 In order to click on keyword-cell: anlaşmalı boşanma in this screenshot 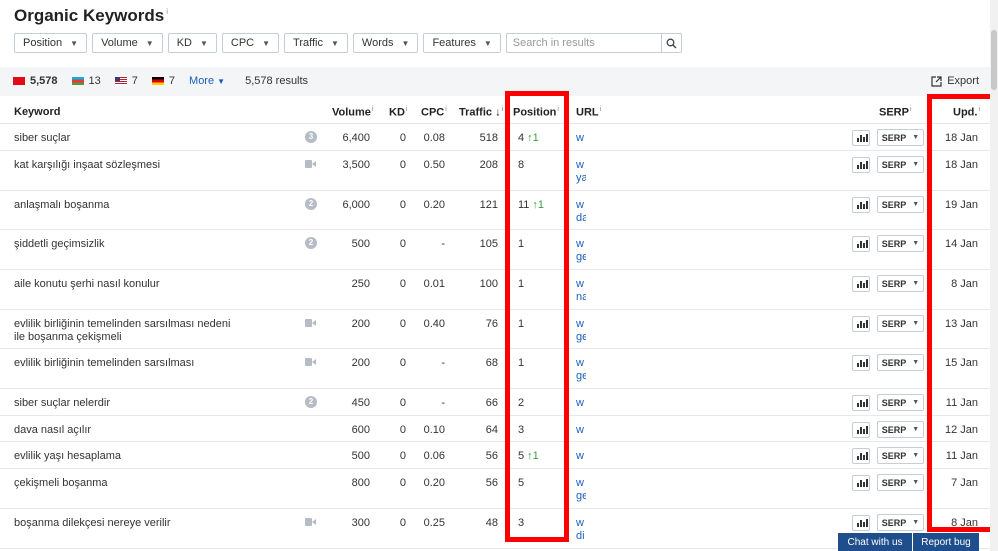, I will do `click(129, 205)`.